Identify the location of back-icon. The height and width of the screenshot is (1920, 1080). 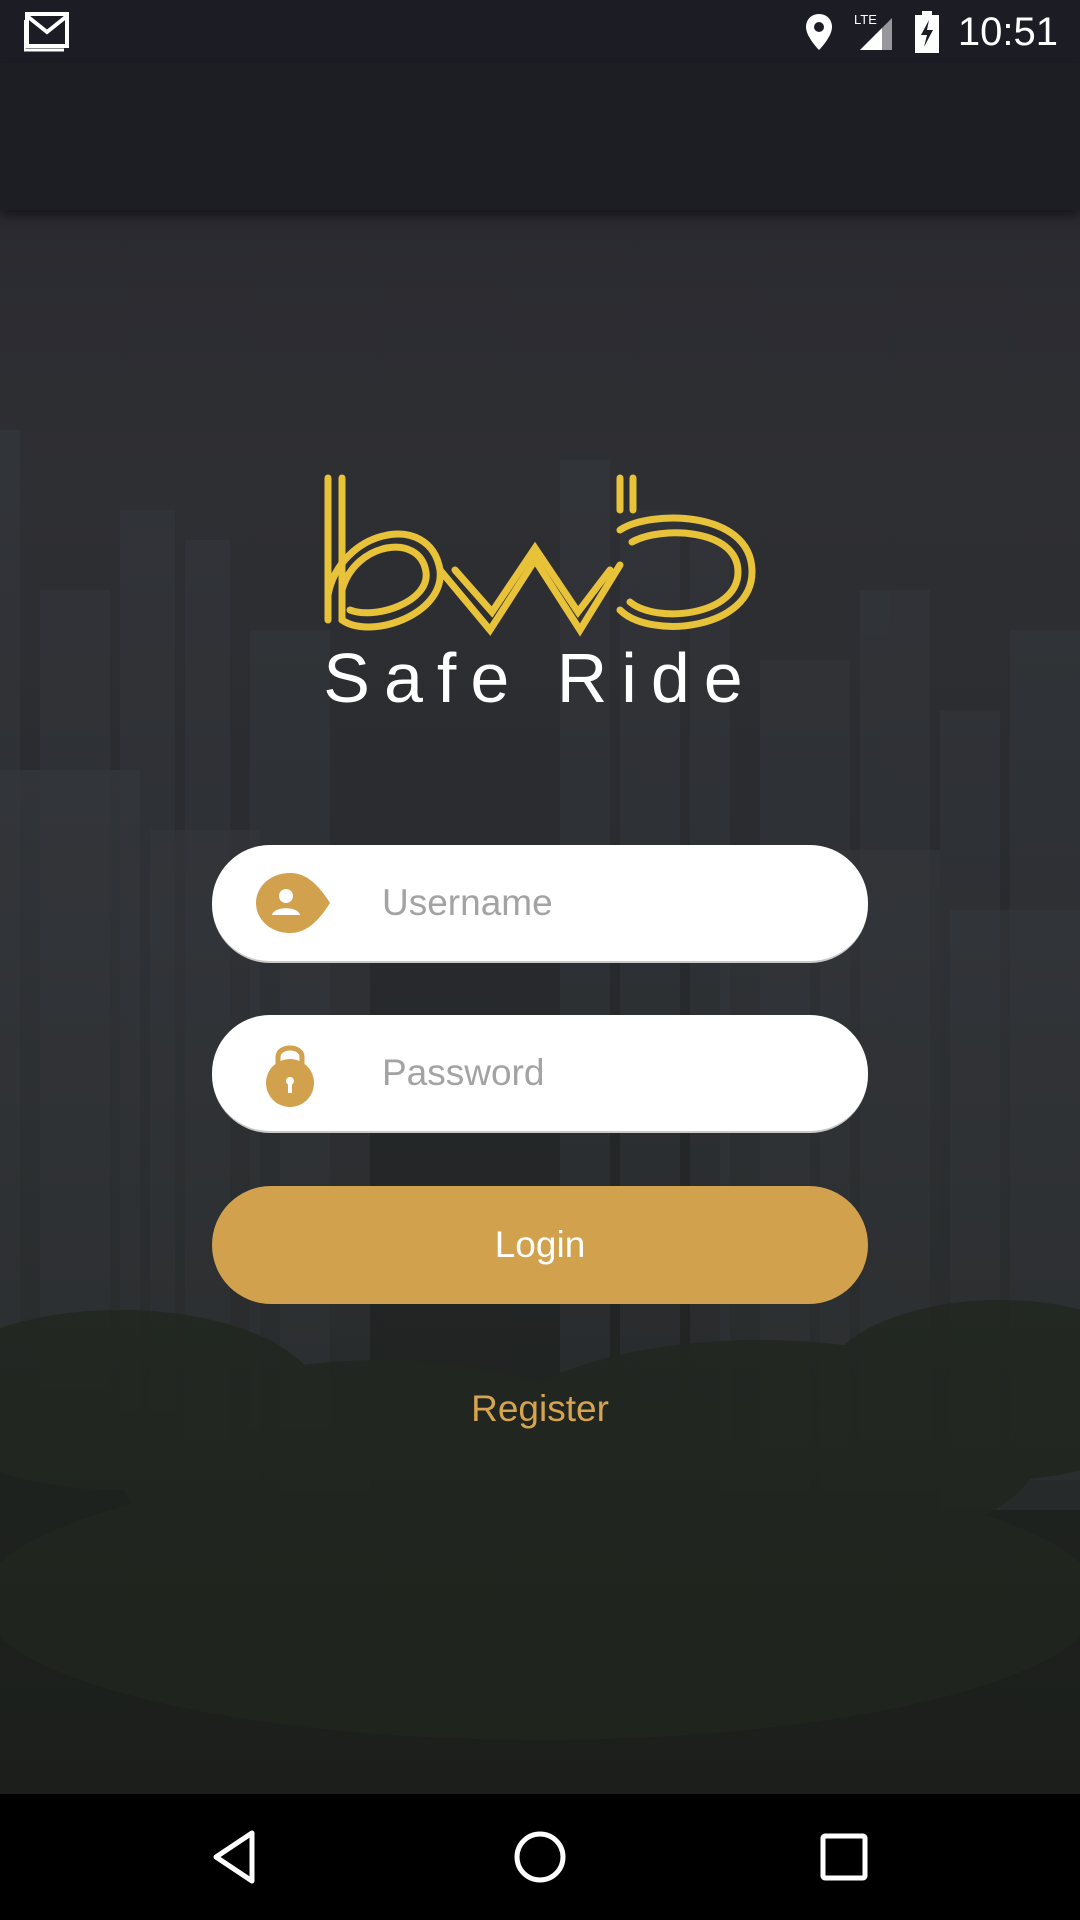
(236, 1857).